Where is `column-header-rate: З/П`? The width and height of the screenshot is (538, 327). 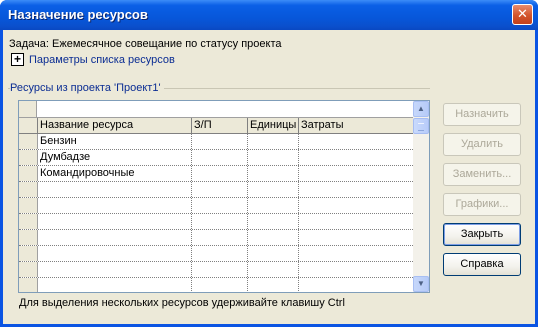 column-header-rate: З/П is located at coordinates (220, 125).